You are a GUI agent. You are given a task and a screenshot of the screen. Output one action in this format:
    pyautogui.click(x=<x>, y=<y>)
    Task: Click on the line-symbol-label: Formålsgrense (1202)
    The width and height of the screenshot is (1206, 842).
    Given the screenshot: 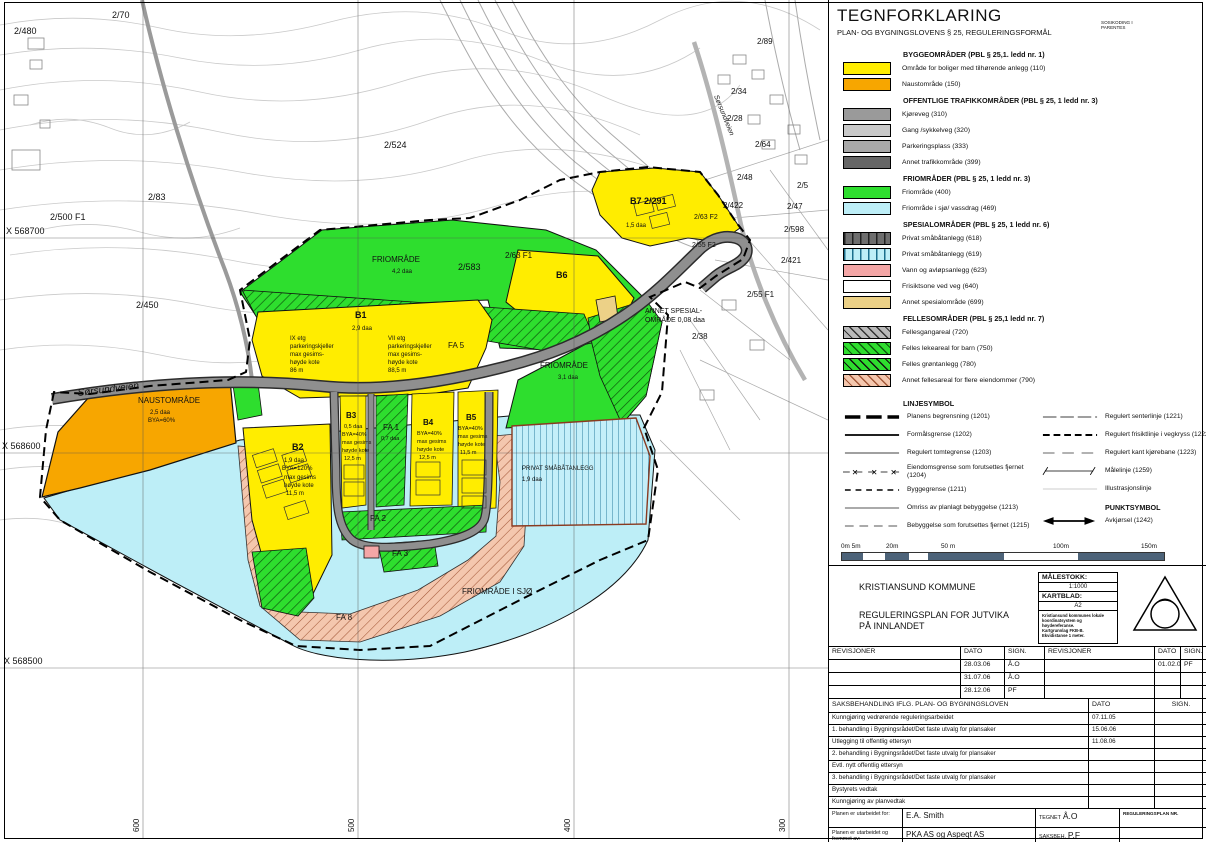 What is the action you would take?
    pyautogui.click(x=939, y=435)
    